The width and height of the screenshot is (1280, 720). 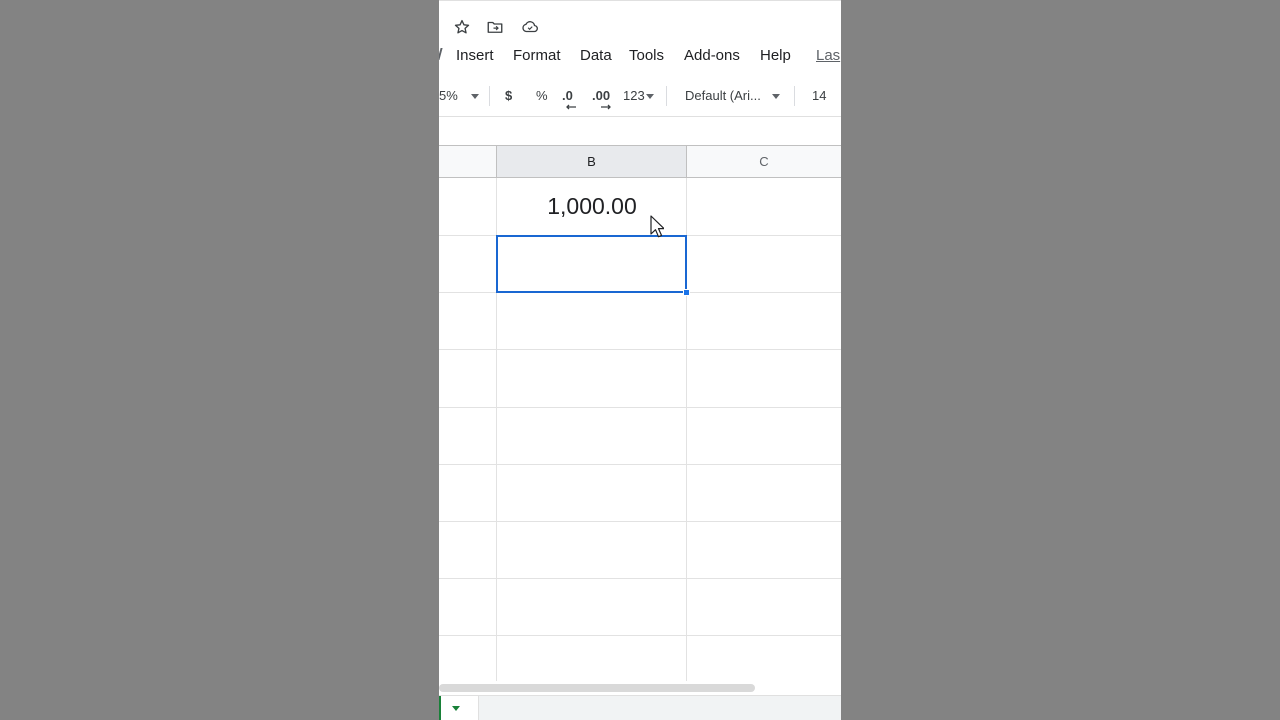 I want to click on decrease-decimals-button: .0, so click(x=569, y=99).